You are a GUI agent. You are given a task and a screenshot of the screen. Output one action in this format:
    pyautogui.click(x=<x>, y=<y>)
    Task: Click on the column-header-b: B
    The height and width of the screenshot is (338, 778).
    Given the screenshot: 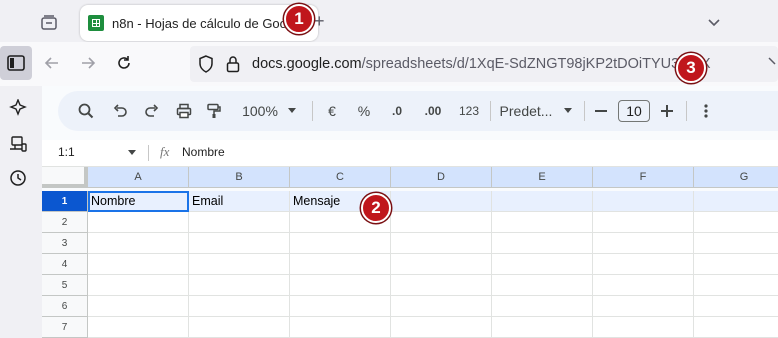 What is the action you would take?
    pyautogui.click(x=239, y=177)
    